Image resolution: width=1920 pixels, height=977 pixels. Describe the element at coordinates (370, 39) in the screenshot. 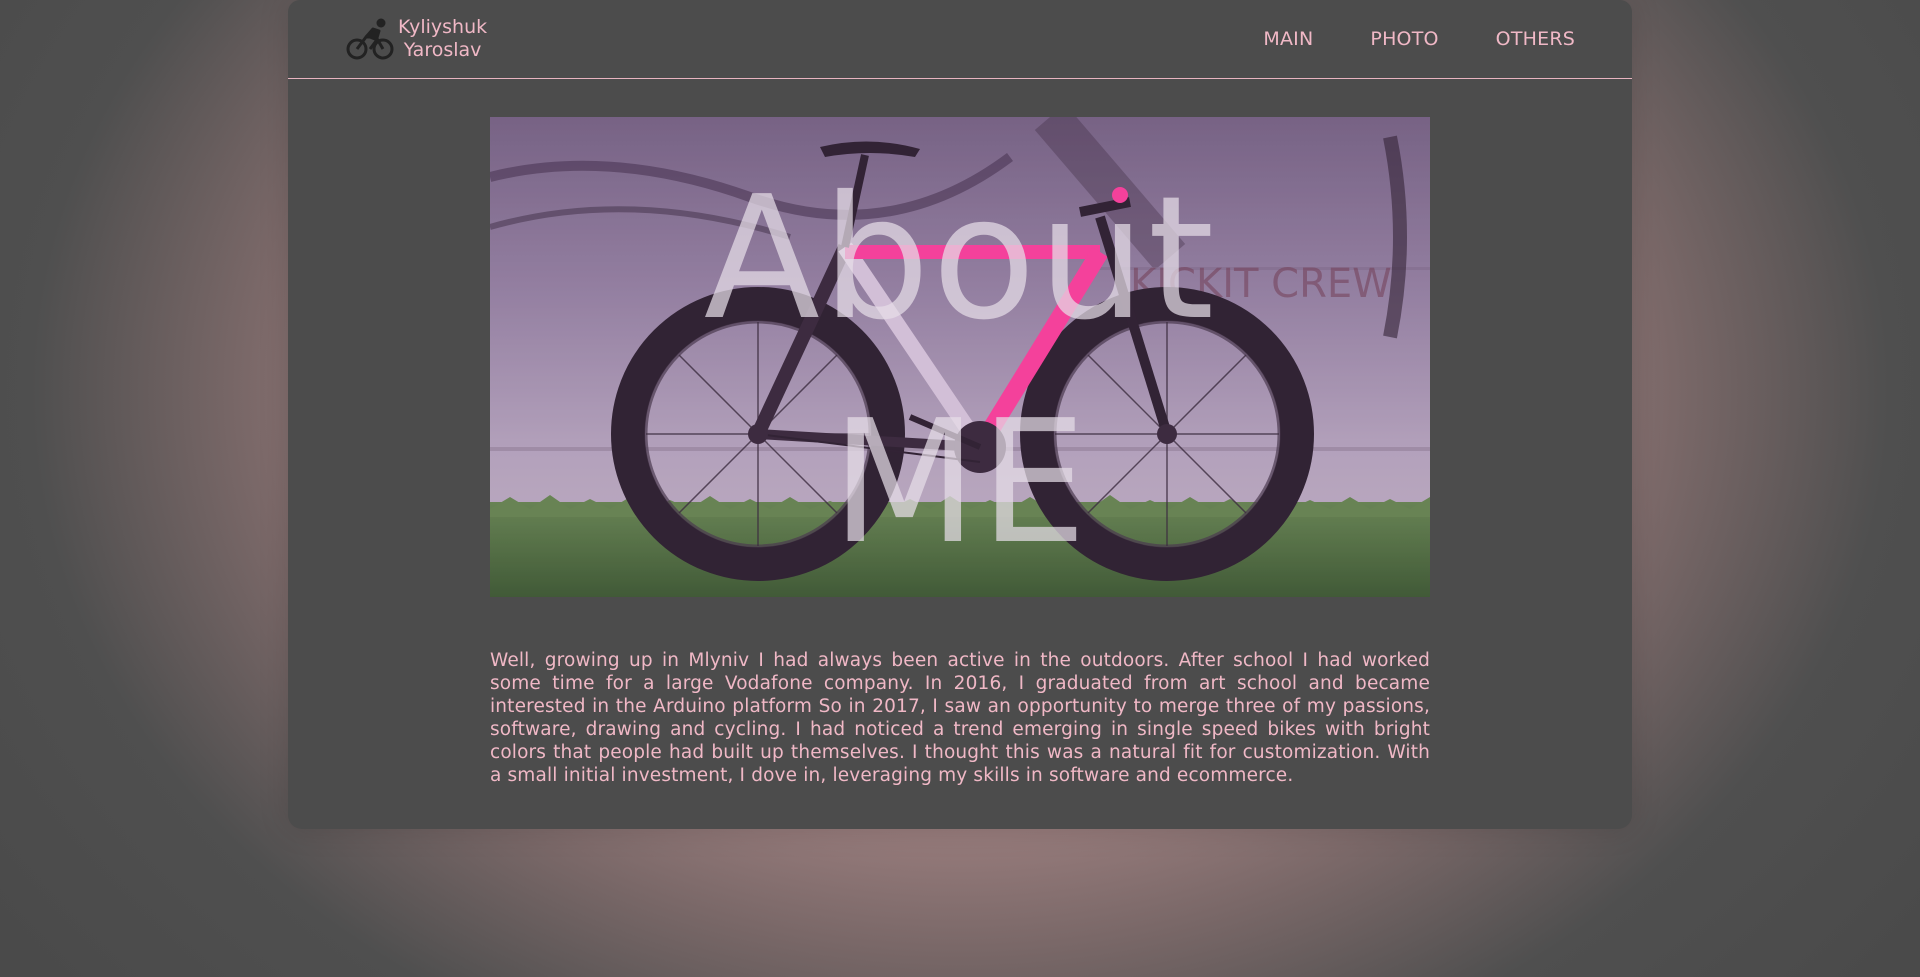

I see `cyclist-icon` at that location.